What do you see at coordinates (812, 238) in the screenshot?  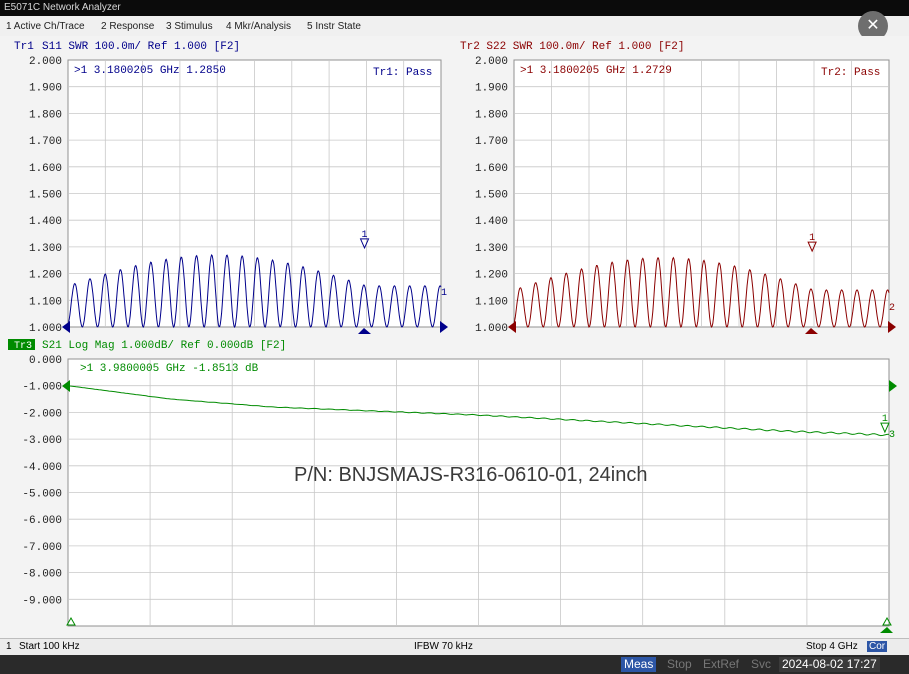 I see `tr2-marker-number: 1` at bounding box center [812, 238].